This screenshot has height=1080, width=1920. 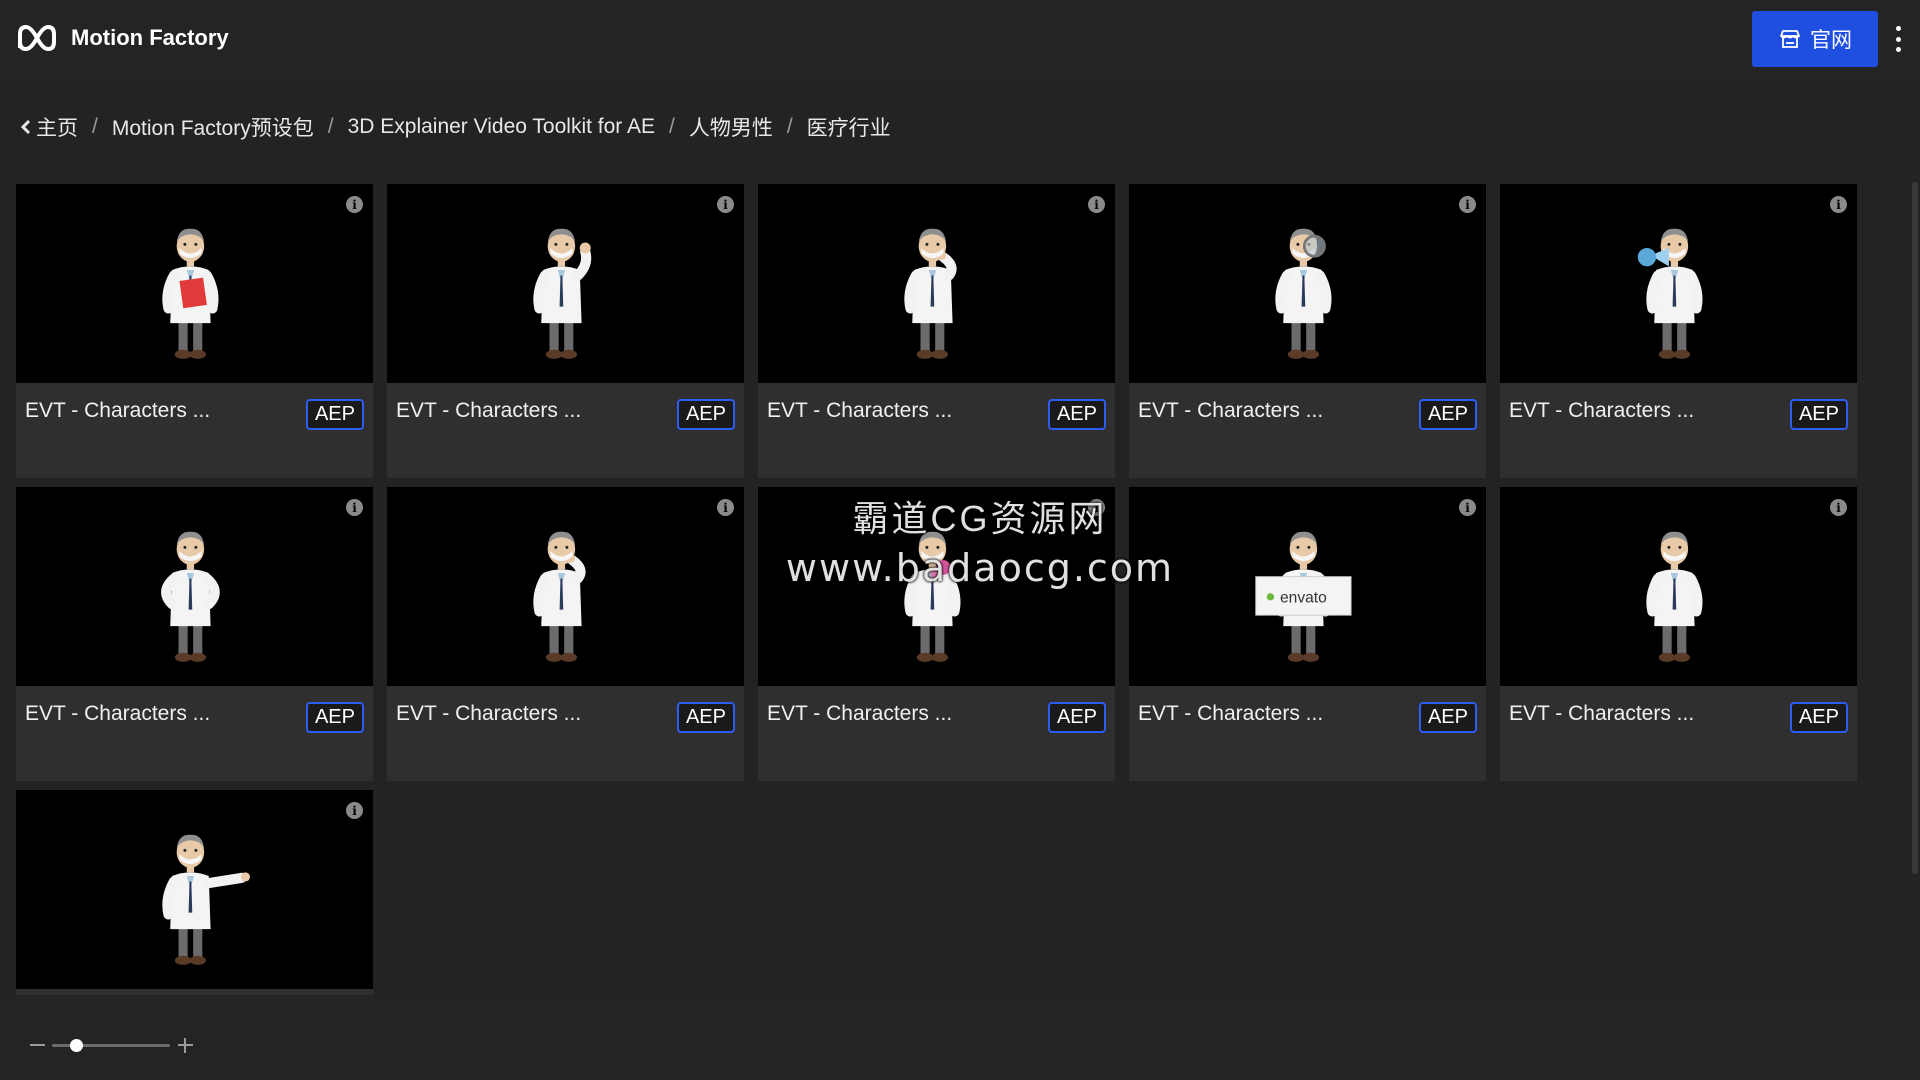 I want to click on asset-card: i, so click(x=194, y=892).